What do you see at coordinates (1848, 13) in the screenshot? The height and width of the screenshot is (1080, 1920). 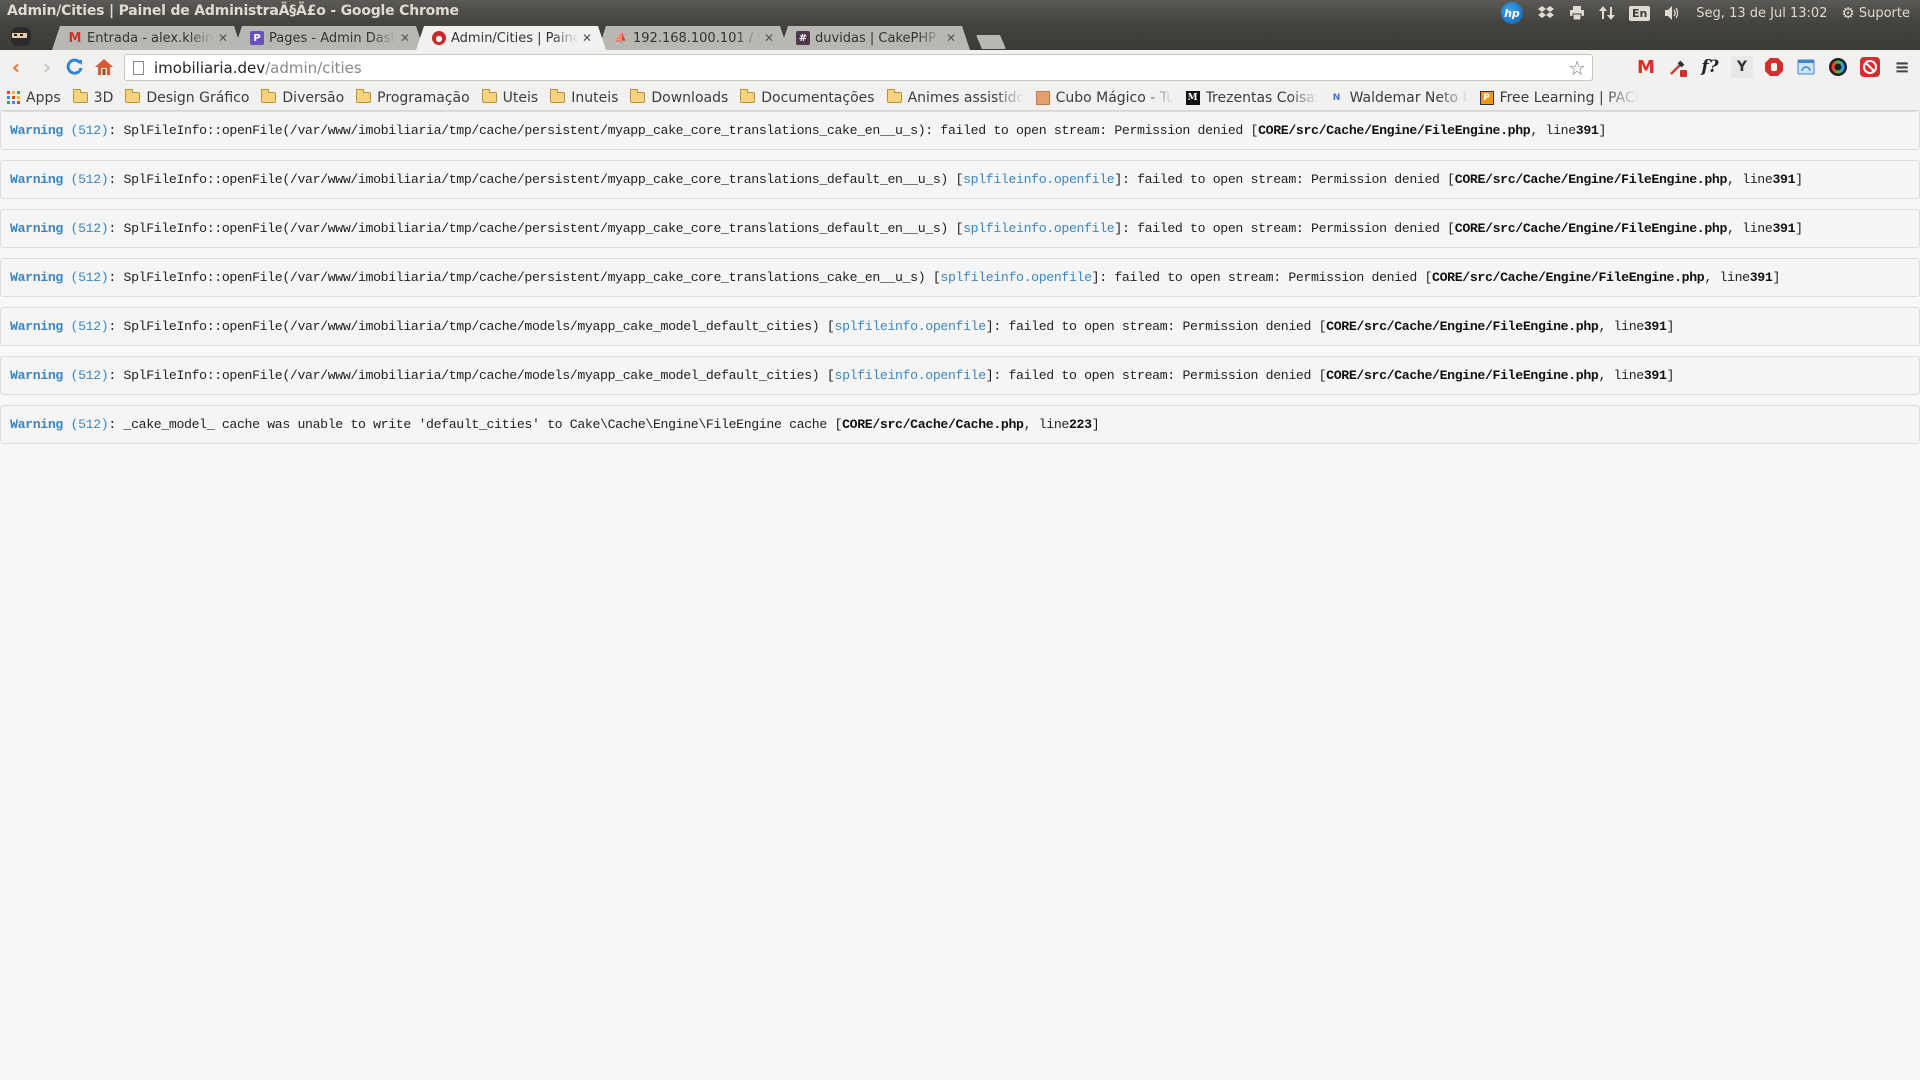 I see `gear-icon: ⚙` at bounding box center [1848, 13].